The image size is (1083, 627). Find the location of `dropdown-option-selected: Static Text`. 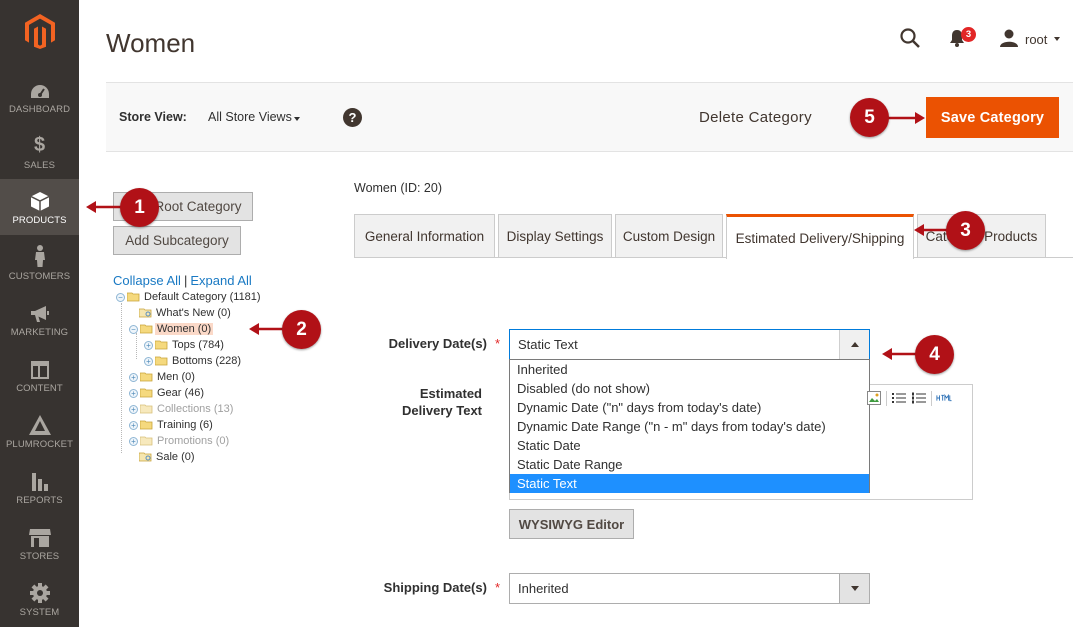

dropdown-option-selected: Static Text is located at coordinates (689, 483).